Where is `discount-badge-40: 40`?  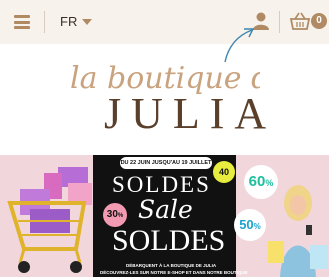 discount-badge-40: 40 is located at coordinates (224, 172).